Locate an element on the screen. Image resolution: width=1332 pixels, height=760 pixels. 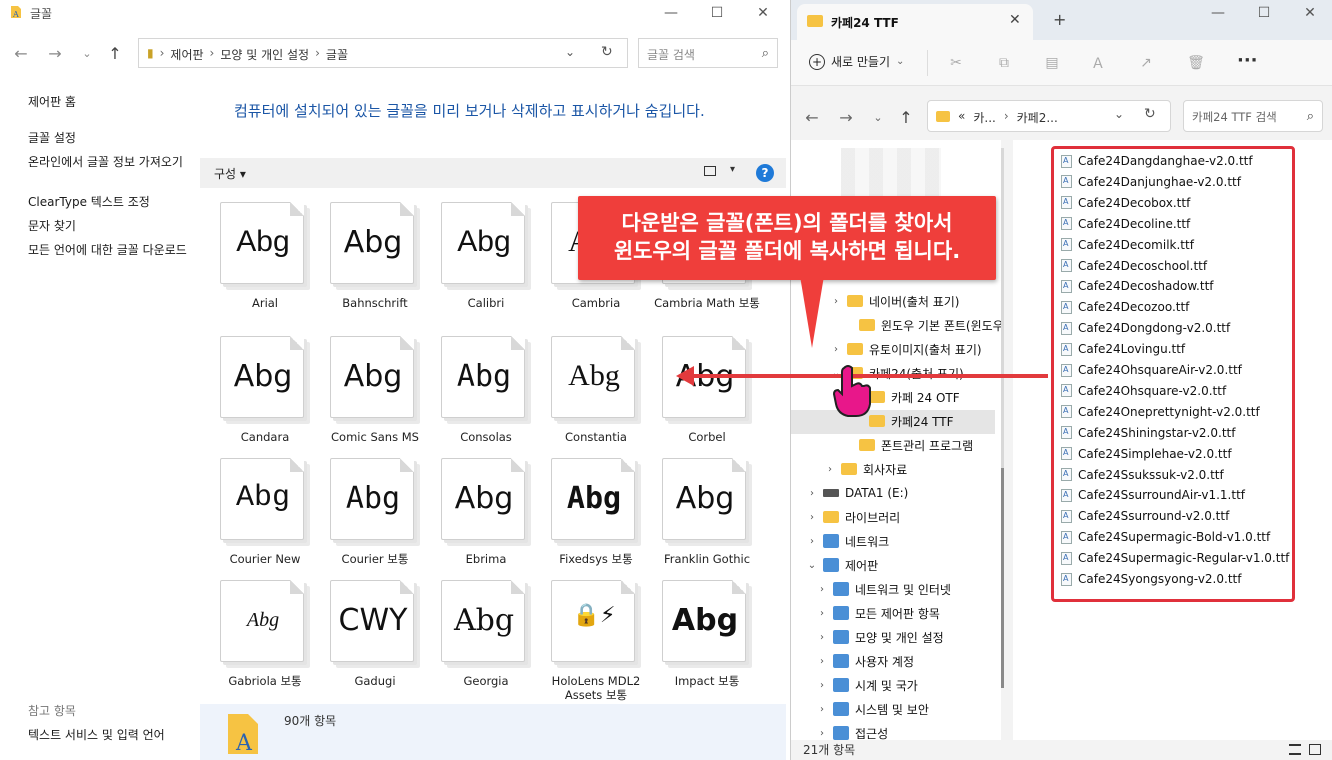
search-input: 글꼴 검색 ⌕ is located at coordinates (708, 53).